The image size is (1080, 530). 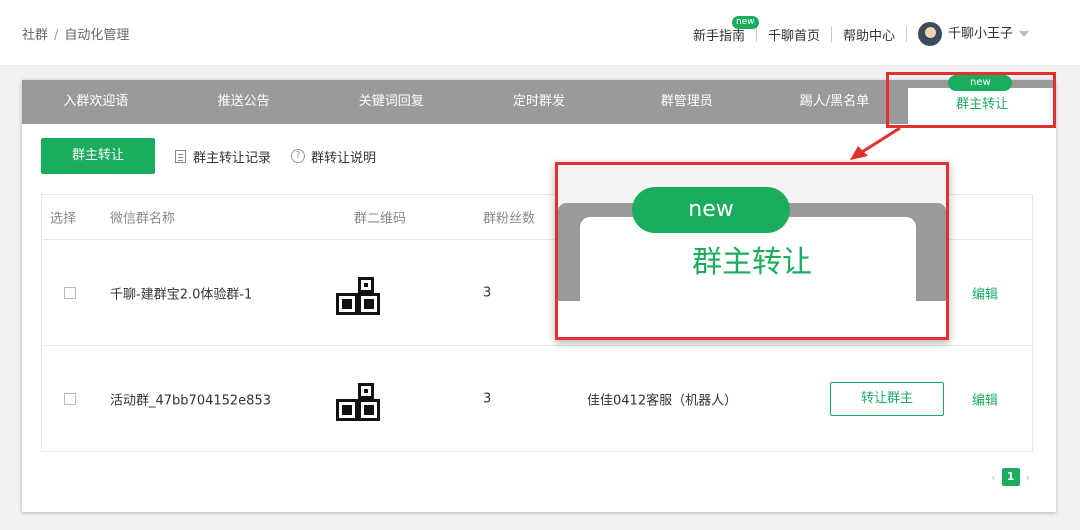 I want to click on header-group-name: 微信群名称, so click(x=143, y=219).